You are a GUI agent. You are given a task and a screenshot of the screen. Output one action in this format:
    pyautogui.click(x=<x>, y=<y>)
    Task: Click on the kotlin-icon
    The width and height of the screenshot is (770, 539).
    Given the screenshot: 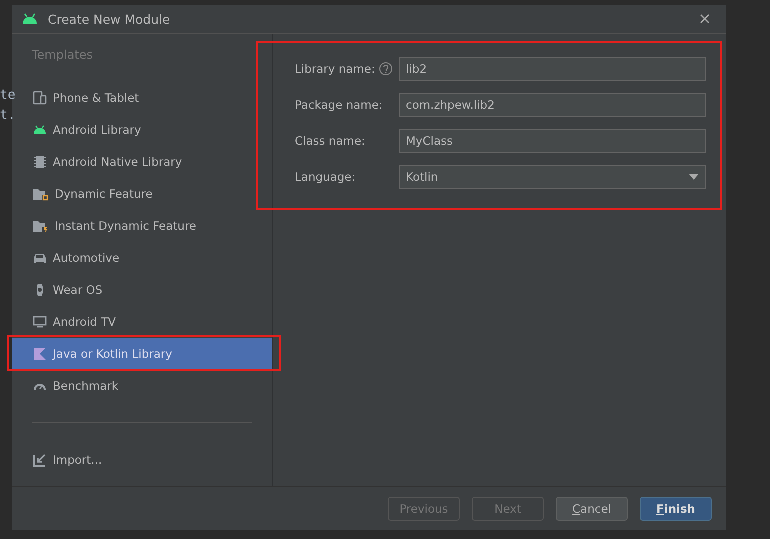 What is the action you would take?
    pyautogui.click(x=40, y=354)
    